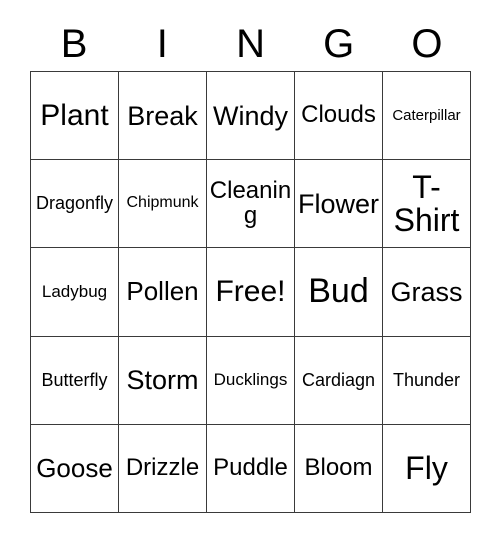 The height and width of the screenshot is (544, 500). I want to click on bingo-cell-label: Flower, so click(338, 203).